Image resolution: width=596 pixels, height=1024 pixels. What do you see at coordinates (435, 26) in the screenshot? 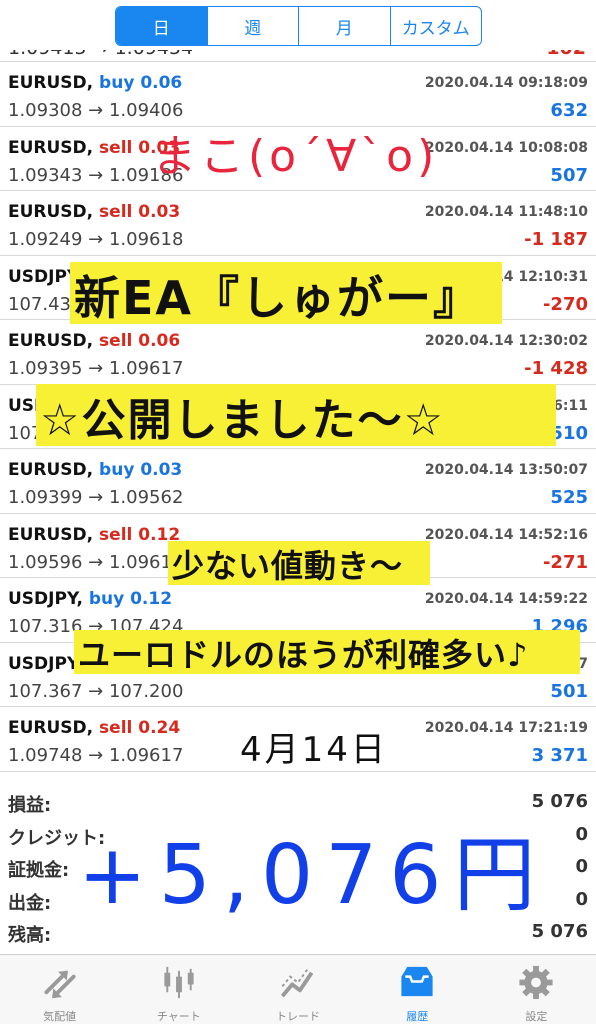
I see `segment-custom: カスタム` at bounding box center [435, 26].